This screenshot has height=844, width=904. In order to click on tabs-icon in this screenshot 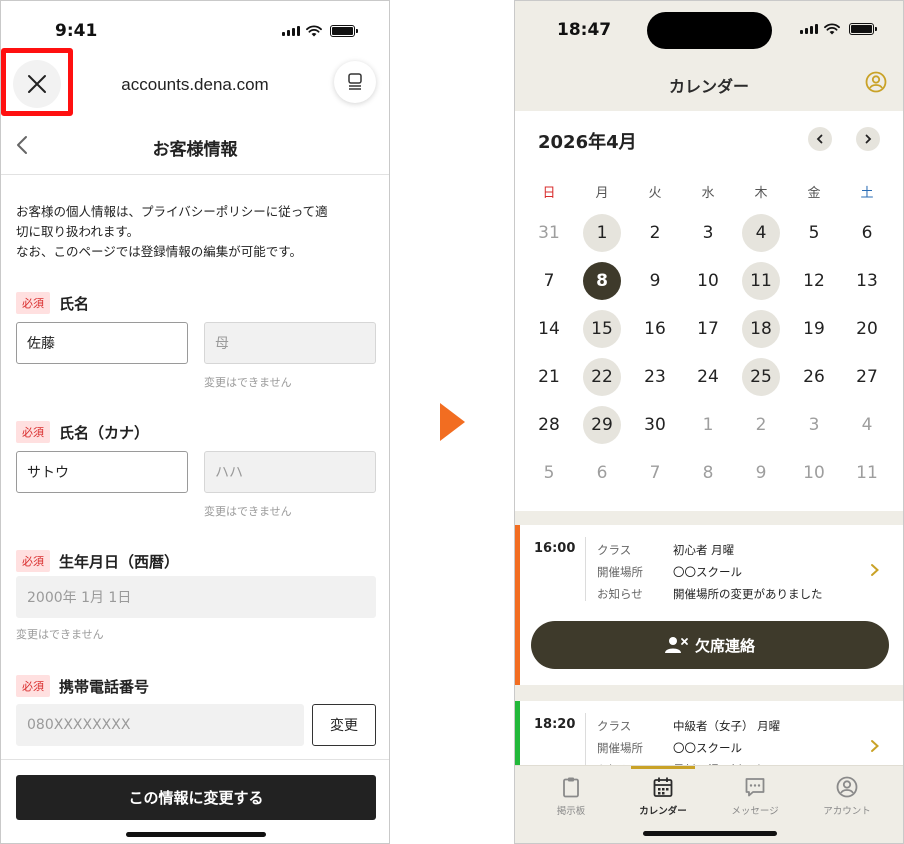, I will do `click(355, 81)`.